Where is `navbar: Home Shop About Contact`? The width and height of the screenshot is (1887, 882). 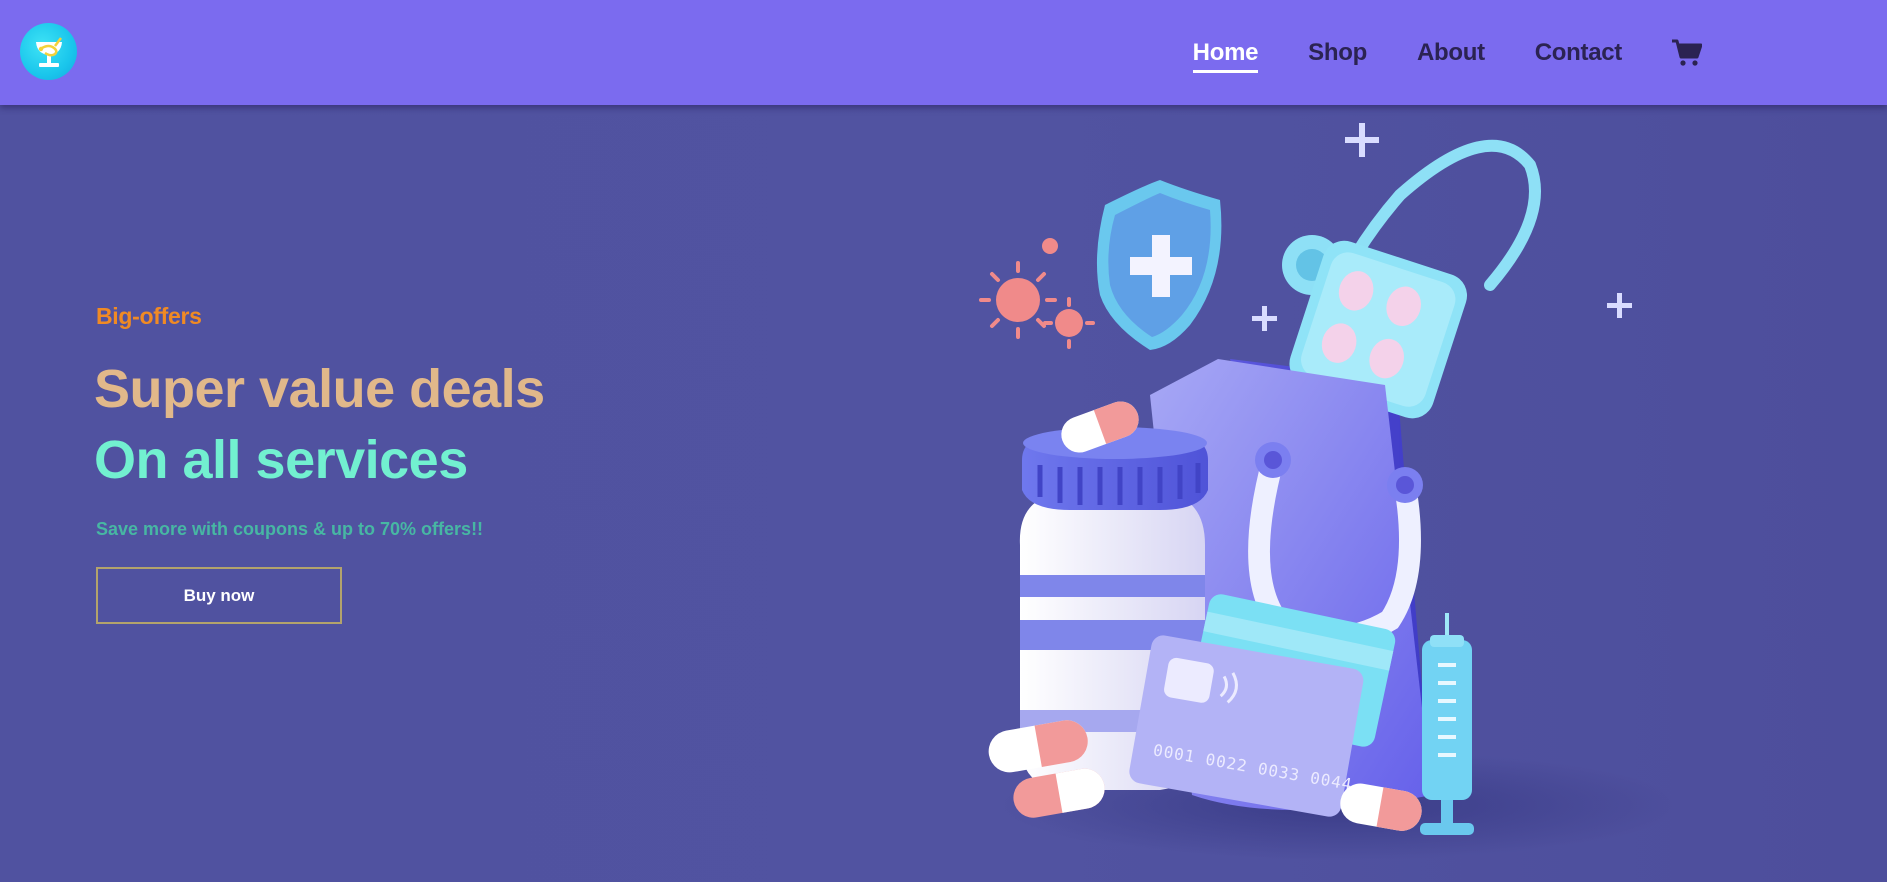 navbar: Home Shop About Contact is located at coordinates (943, 52).